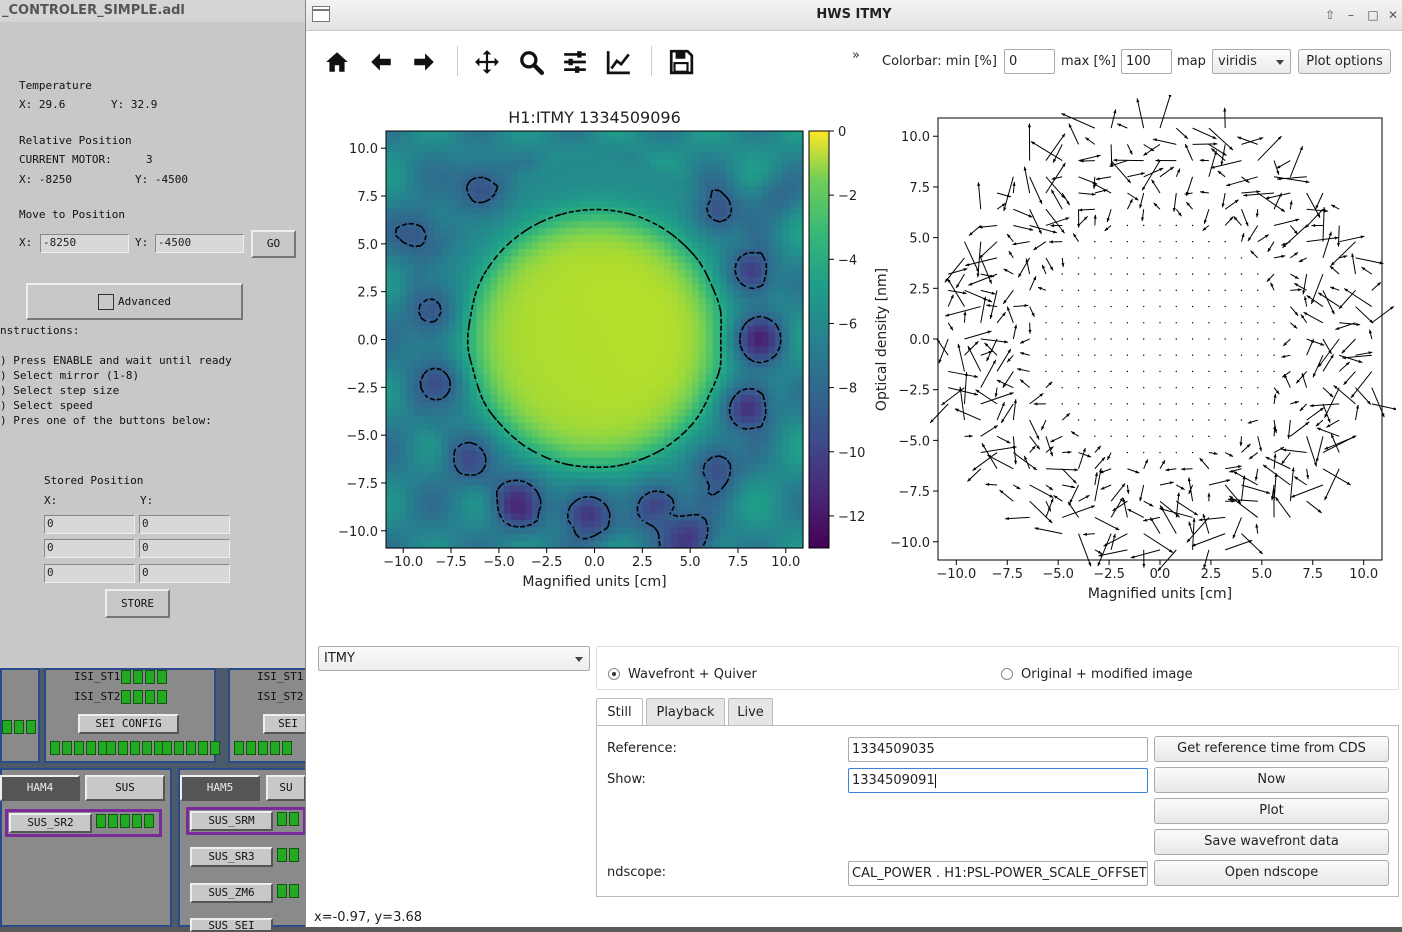  What do you see at coordinates (231, 925) in the screenshot?
I see `sus-sei-button: SUS_SEI` at bounding box center [231, 925].